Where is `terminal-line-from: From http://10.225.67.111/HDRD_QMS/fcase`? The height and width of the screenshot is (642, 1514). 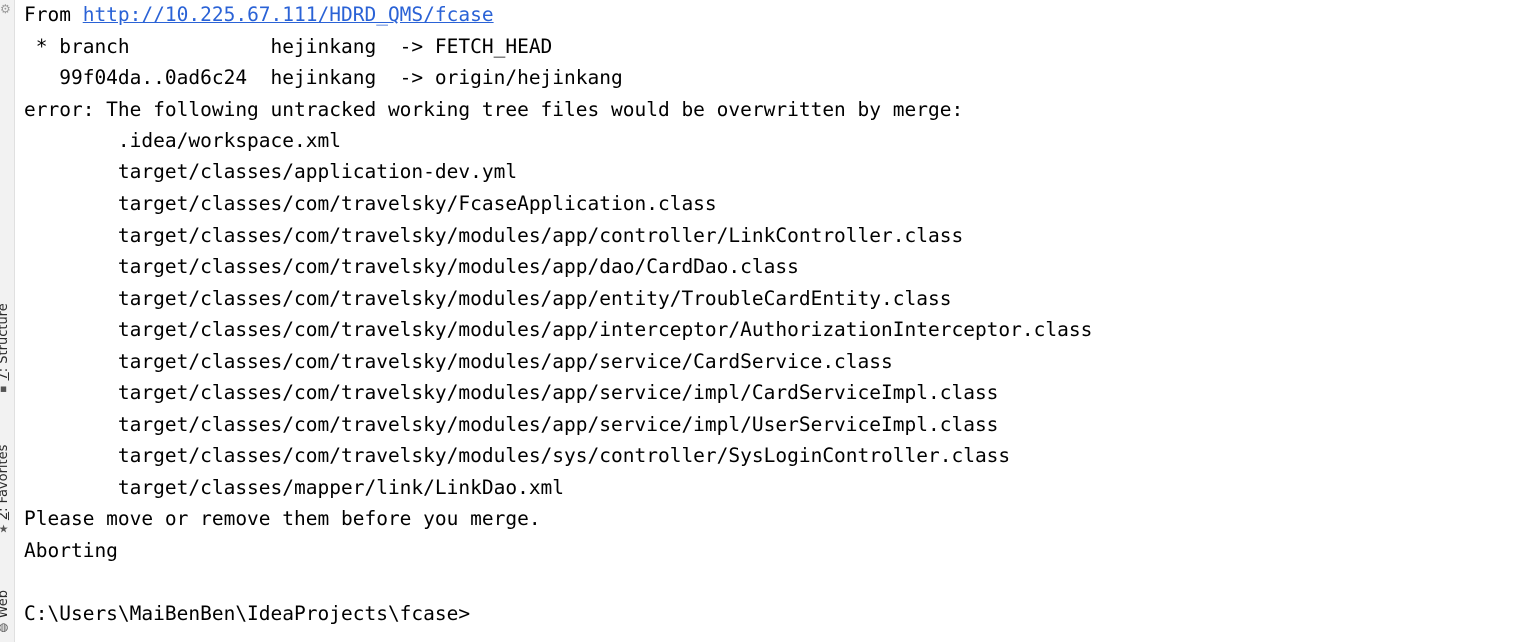 terminal-line-from: From http://10.225.67.111/HDRD_QMS/fcase is located at coordinates (259, 15).